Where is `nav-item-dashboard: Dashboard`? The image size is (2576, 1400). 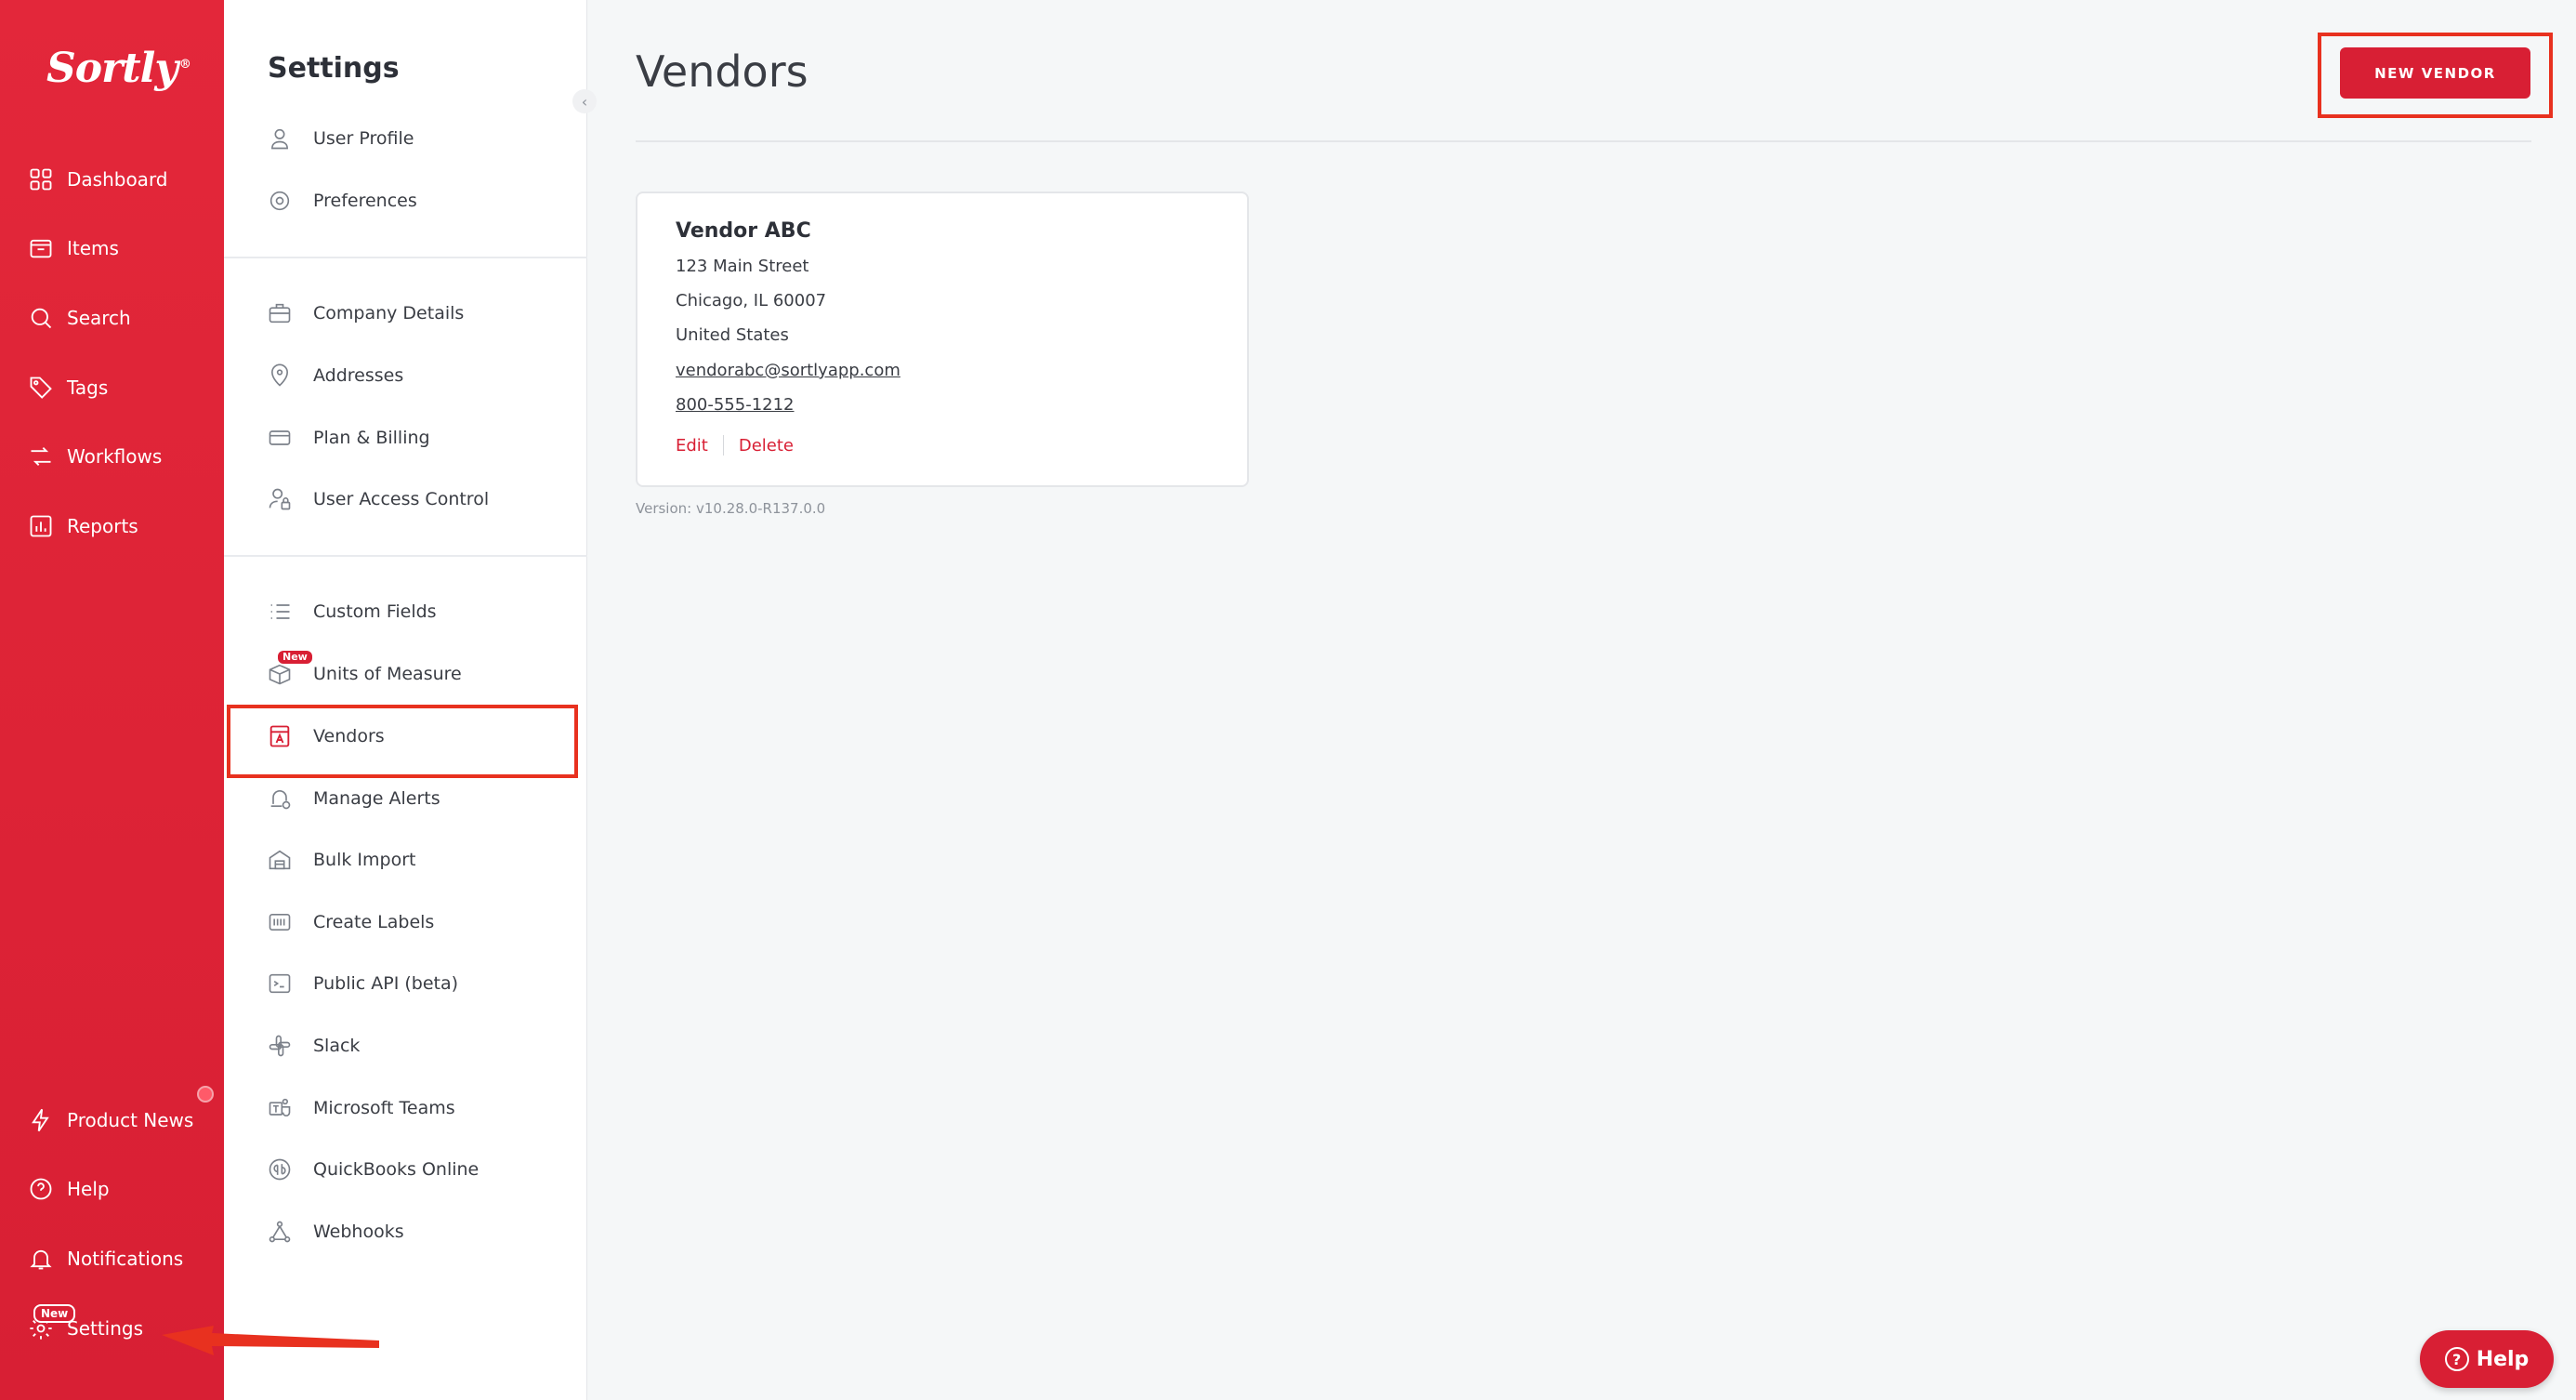 nav-item-dashboard: Dashboard is located at coordinates (98, 179).